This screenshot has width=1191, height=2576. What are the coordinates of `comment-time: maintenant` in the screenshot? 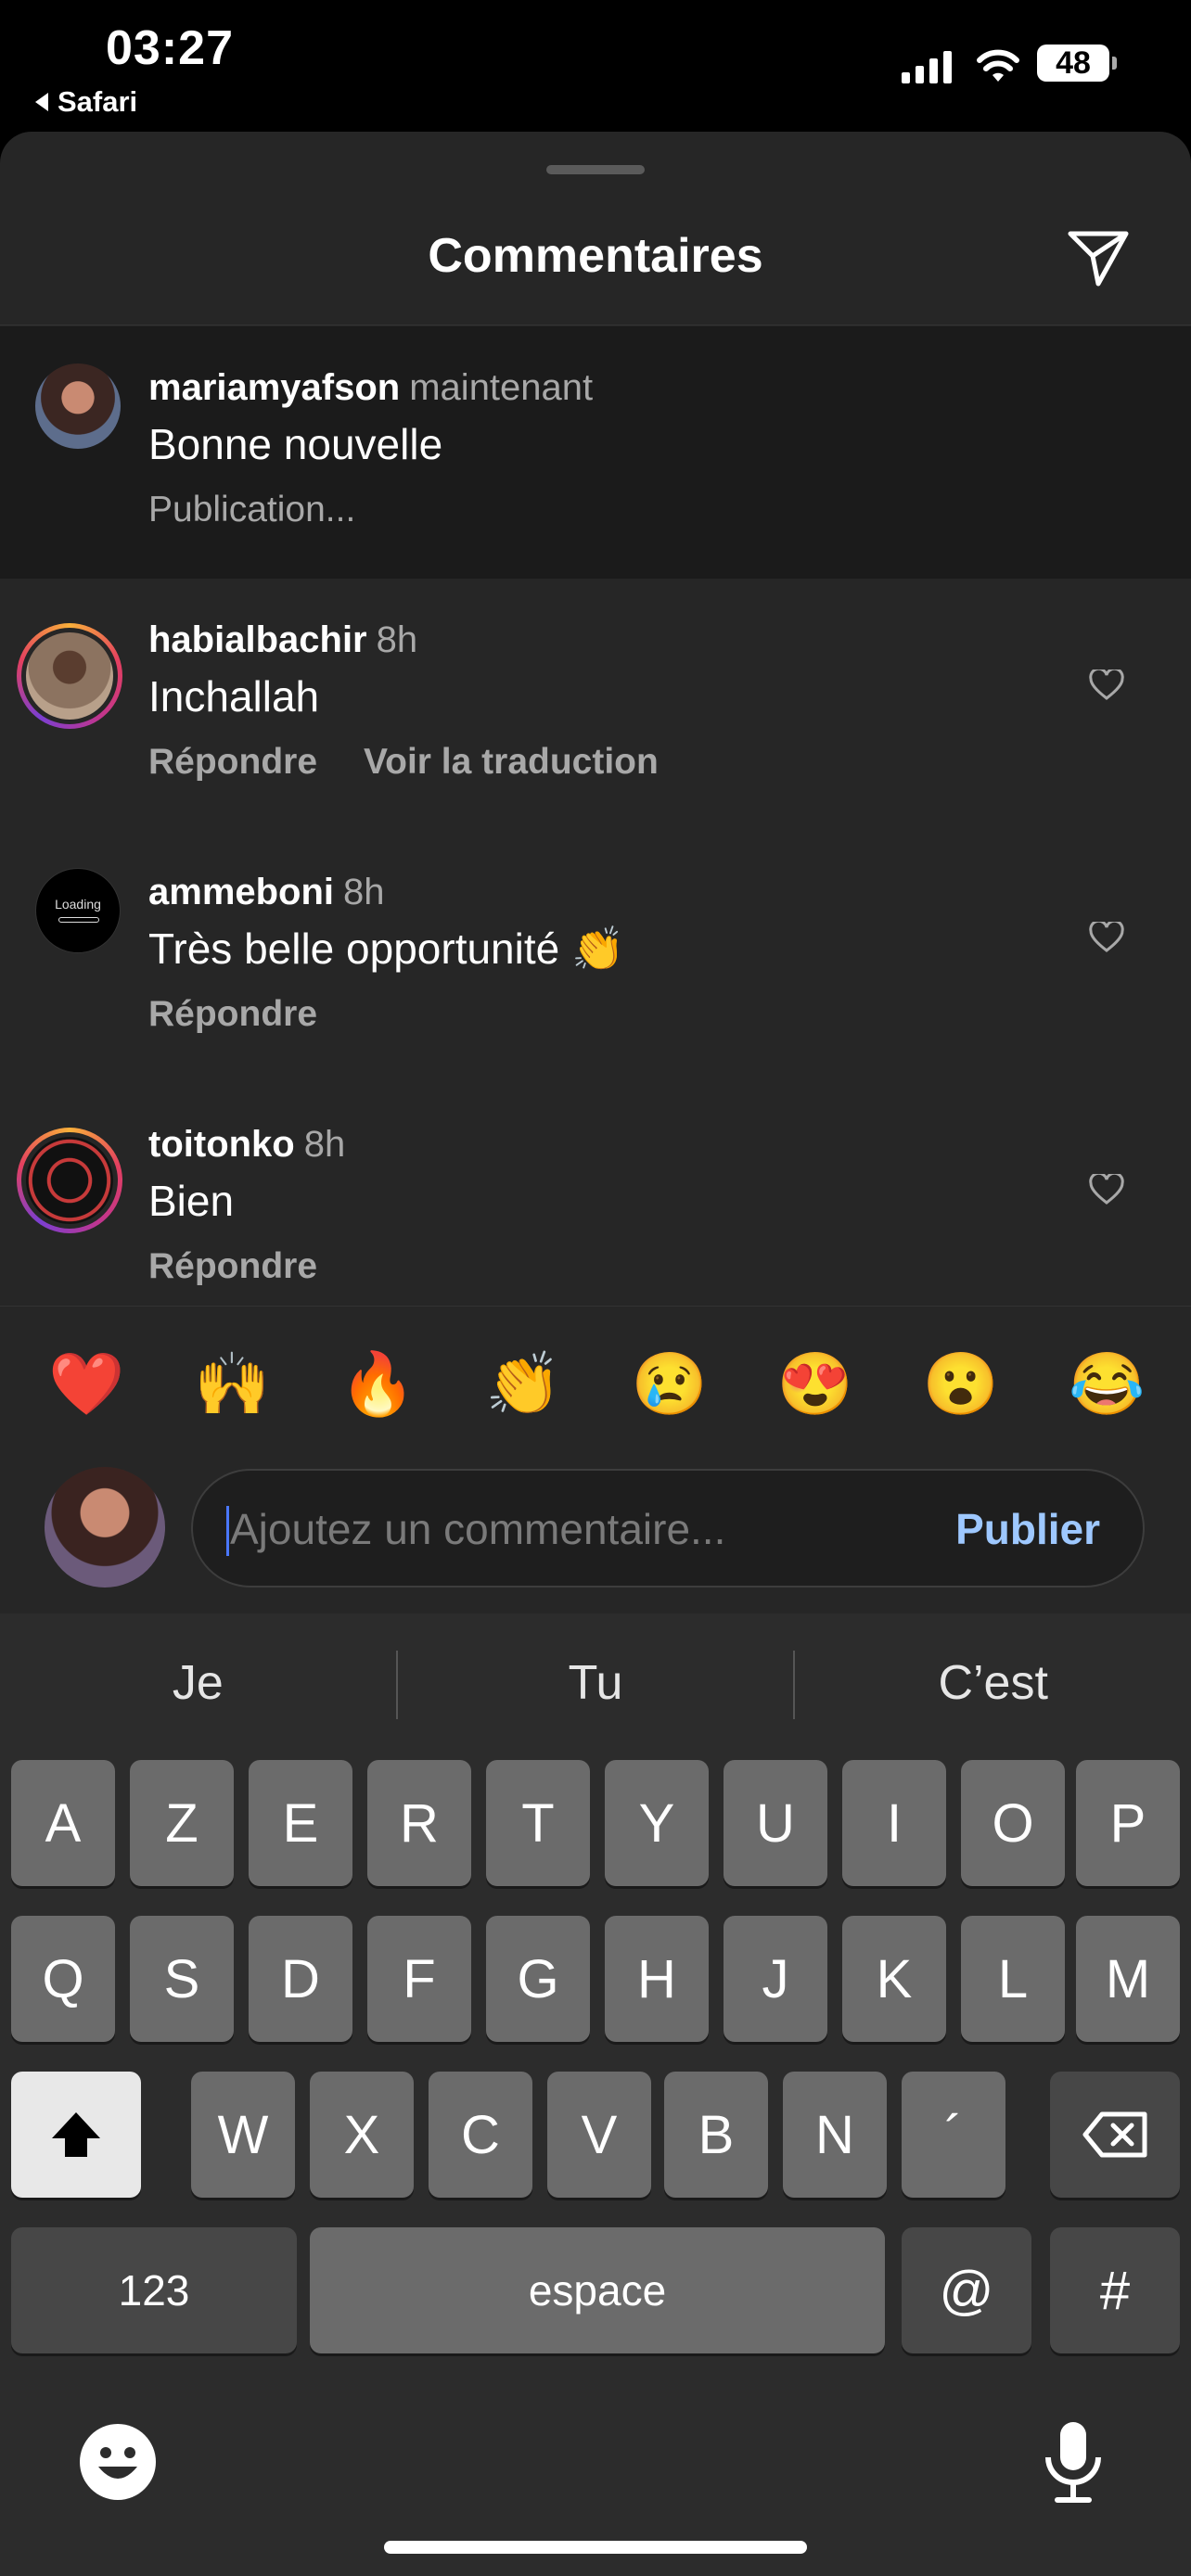 It's located at (501, 388).